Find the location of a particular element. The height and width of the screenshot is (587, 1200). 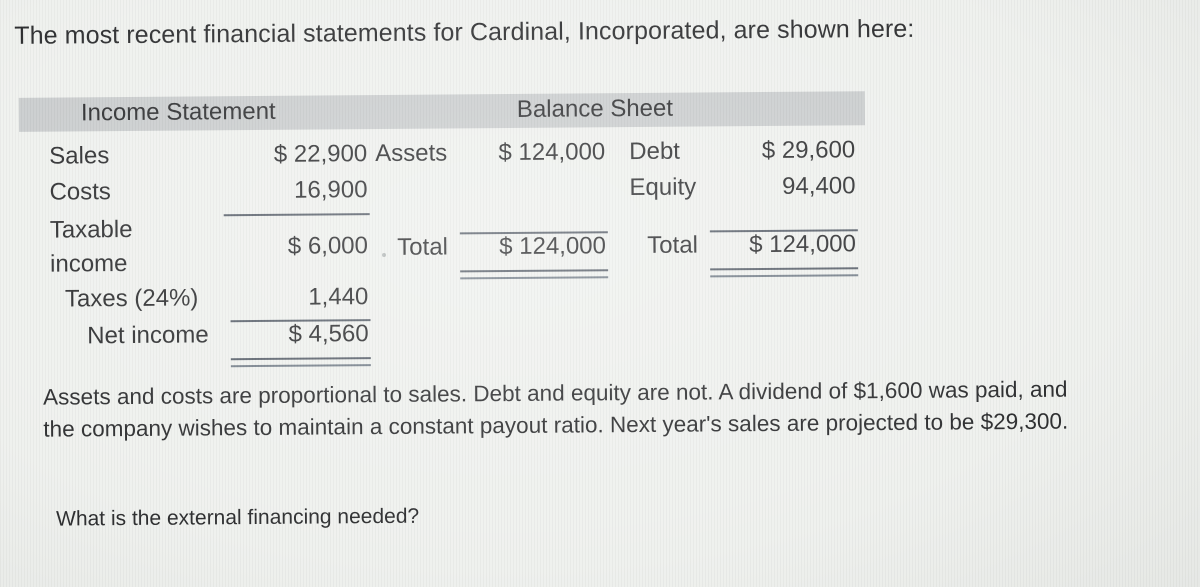

balance-label-equity: Equity is located at coordinates (663, 187).